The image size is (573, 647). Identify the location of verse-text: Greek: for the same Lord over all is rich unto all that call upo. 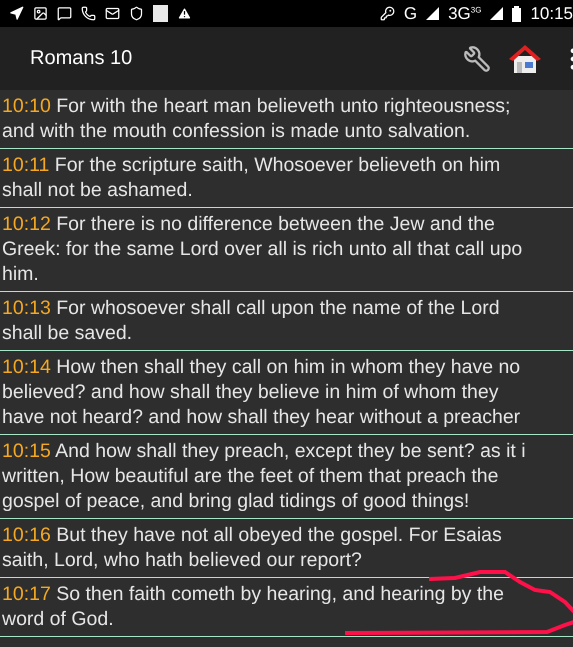
(263, 249).